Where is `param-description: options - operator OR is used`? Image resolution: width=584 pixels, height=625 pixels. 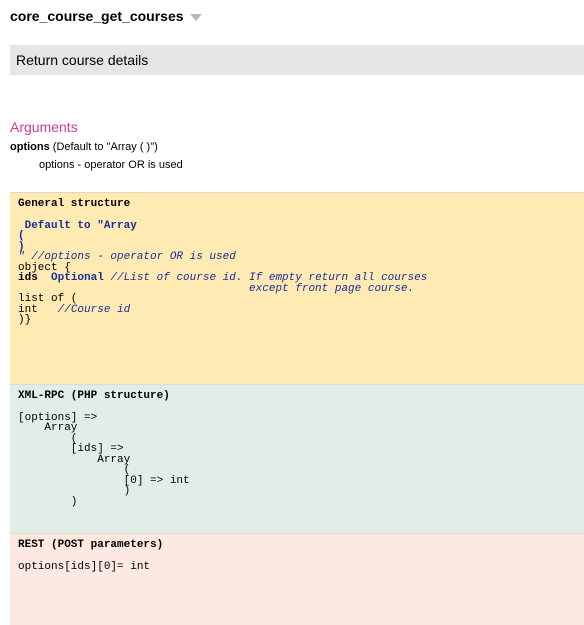
param-description: options - operator OR is used is located at coordinates (111, 165).